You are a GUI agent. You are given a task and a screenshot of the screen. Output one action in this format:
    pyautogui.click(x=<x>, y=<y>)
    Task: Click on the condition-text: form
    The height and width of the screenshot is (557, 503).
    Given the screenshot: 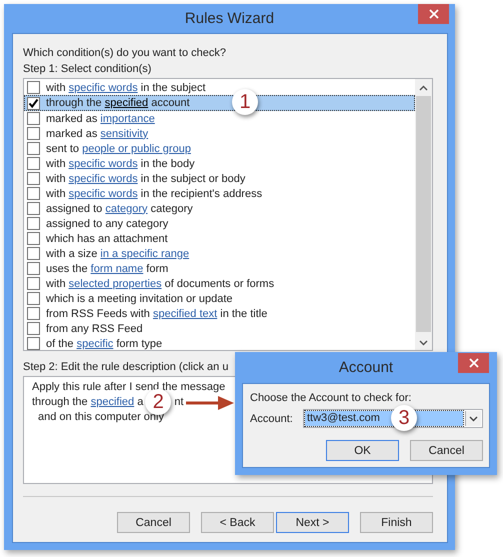 What is the action you would take?
    pyautogui.click(x=156, y=268)
    